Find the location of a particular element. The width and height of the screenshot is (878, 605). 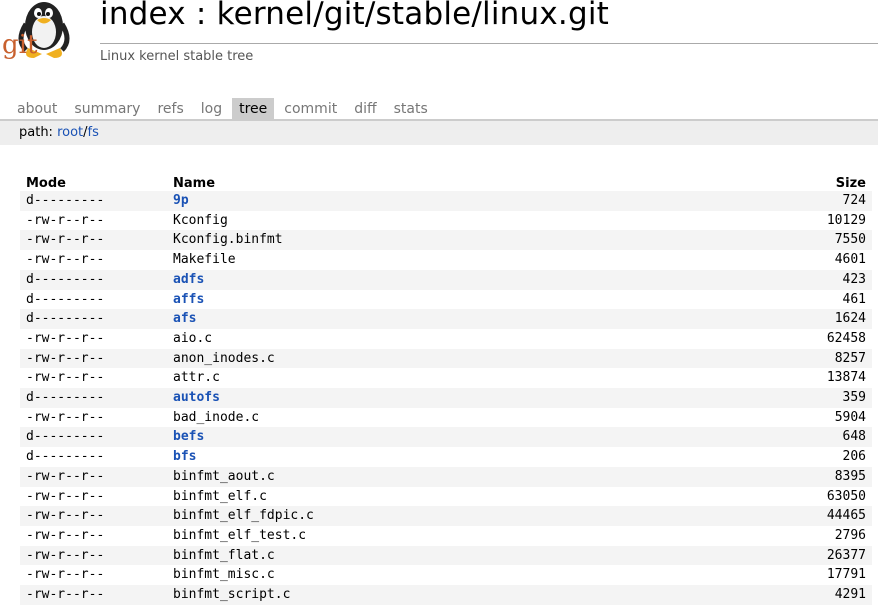

tab-stats: stats is located at coordinates (411, 108).